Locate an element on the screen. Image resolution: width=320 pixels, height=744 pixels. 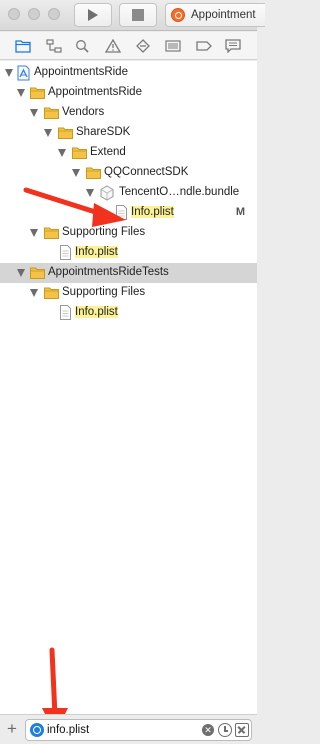
filter-icon is located at coordinates (37, 730).